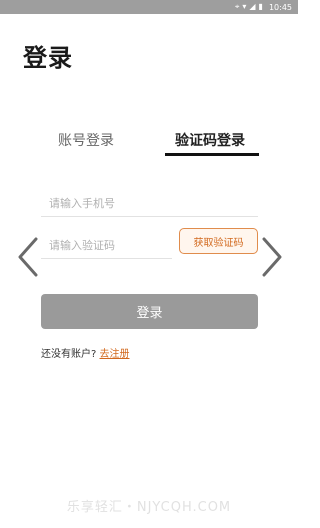 The width and height of the screenshot is (320, 528). Describe the element at coordinates (149, 7) in the screenshot. I see `status-bar: ⌖ ▾ ◢ ▮ 10:45` at that location.